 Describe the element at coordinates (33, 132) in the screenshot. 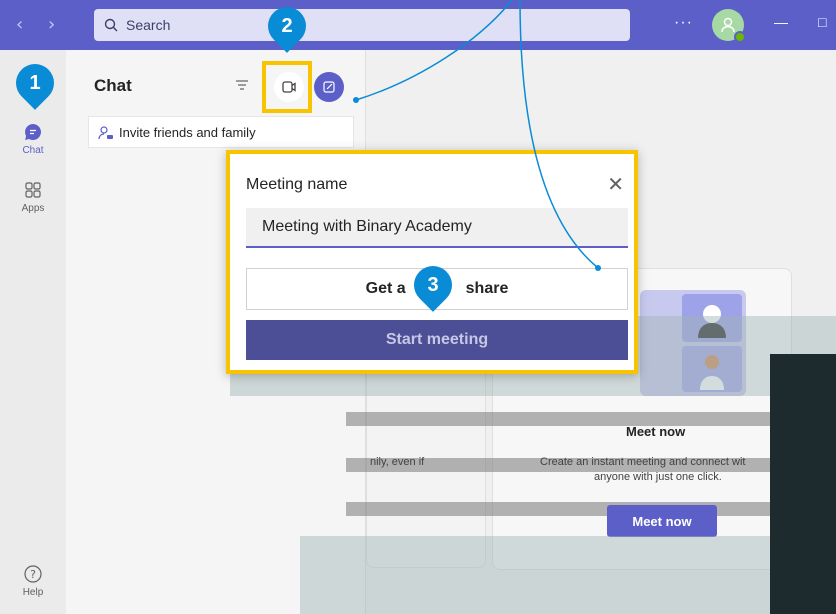

I see `chat-icon` at that location.